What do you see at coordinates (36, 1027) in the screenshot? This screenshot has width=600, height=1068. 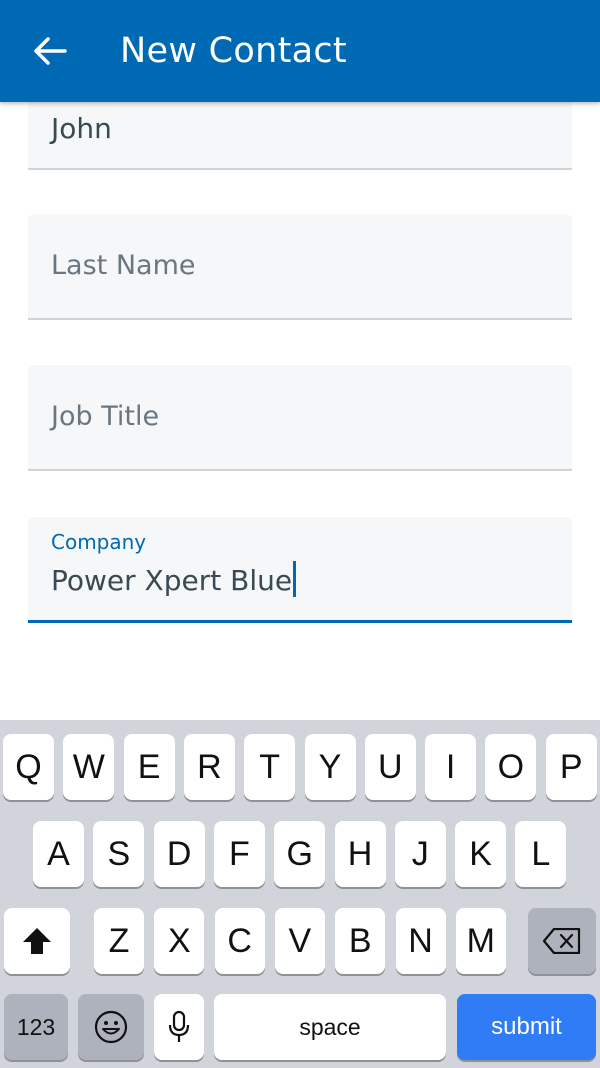 I see `numbers-key: 123` at bounding box center [36, 1027].